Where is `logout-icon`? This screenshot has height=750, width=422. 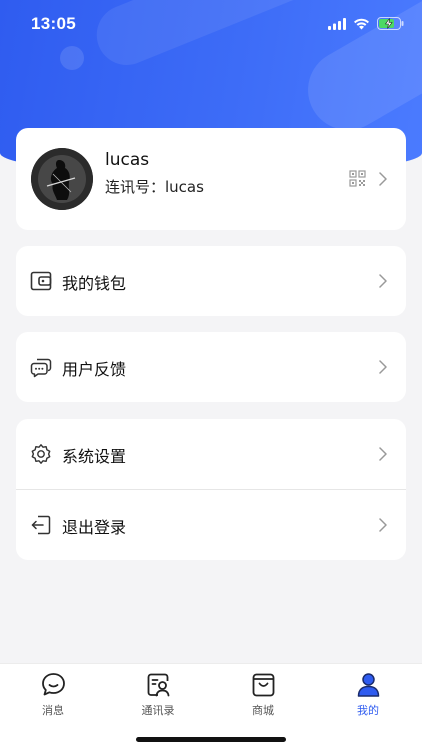 logout-icon is located at coordinates (41, 525).